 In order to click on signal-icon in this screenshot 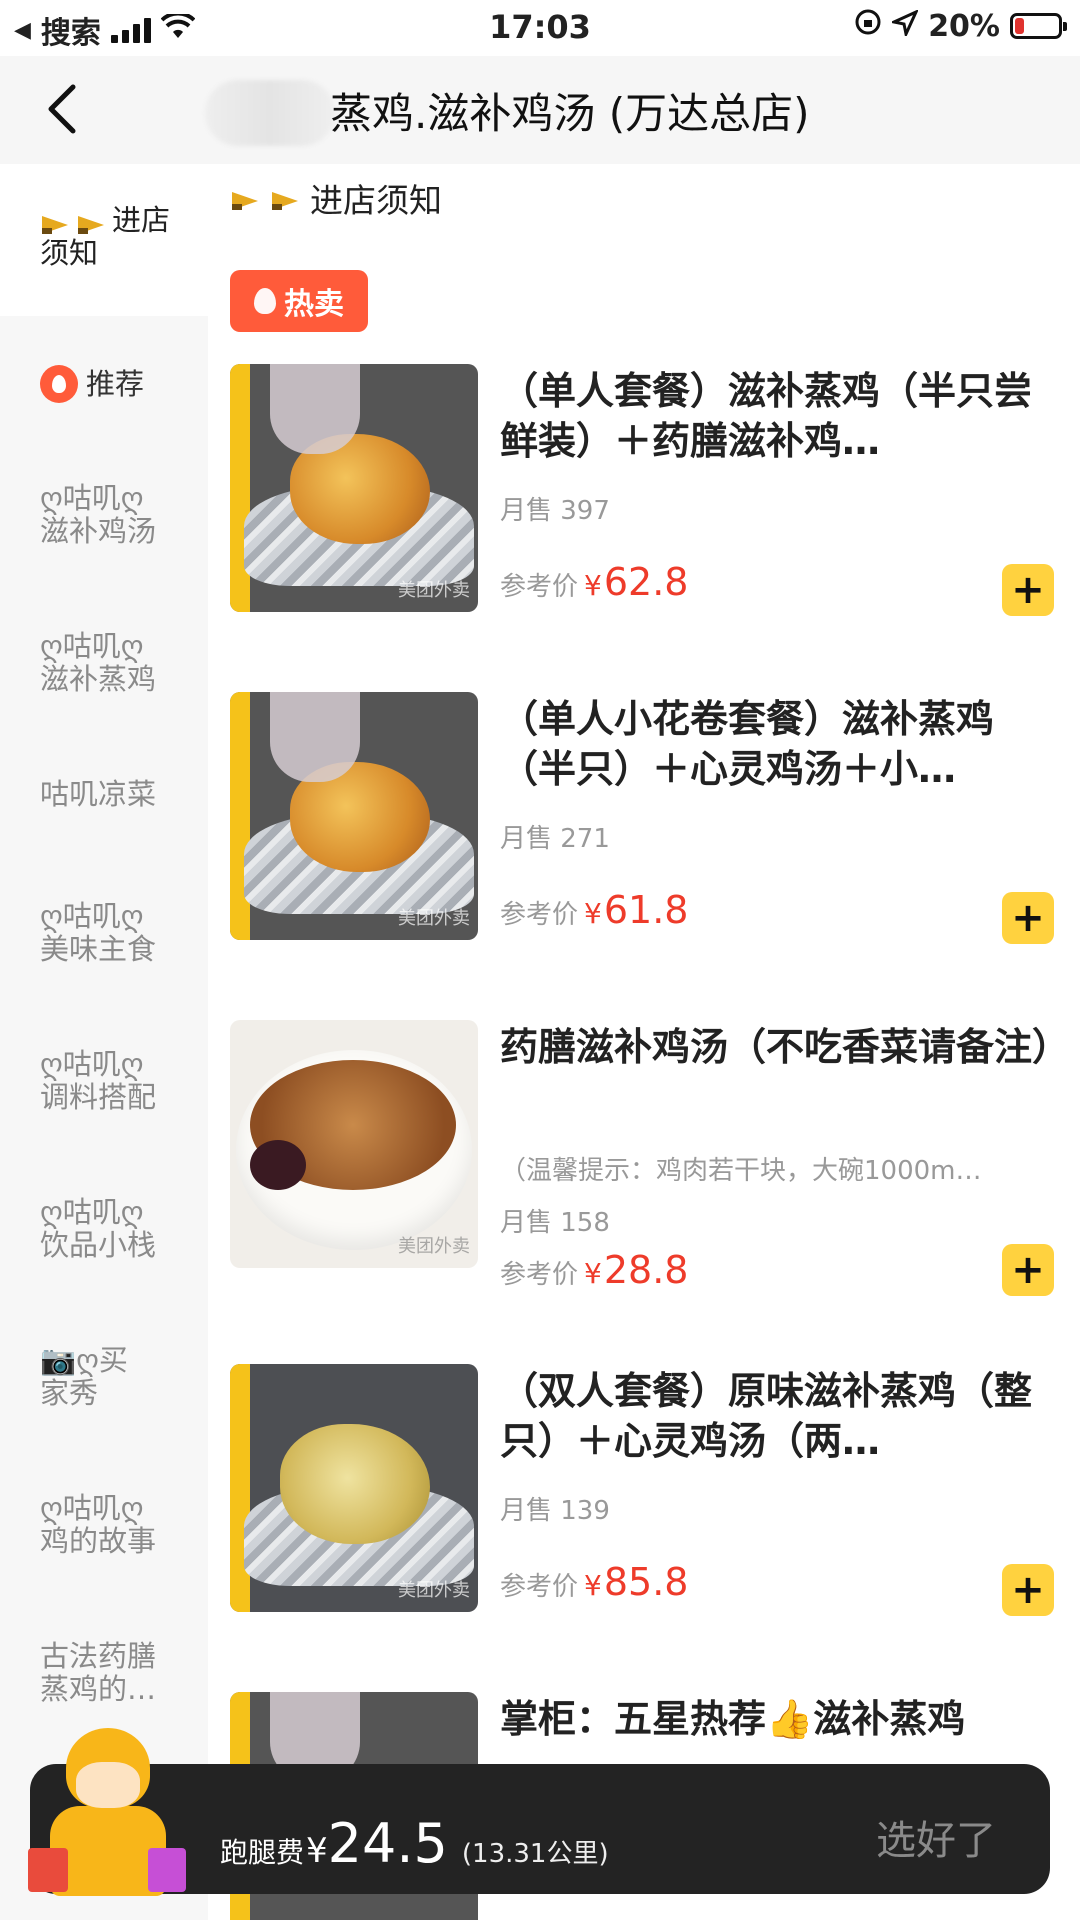, I will do `click(130, 30)`.